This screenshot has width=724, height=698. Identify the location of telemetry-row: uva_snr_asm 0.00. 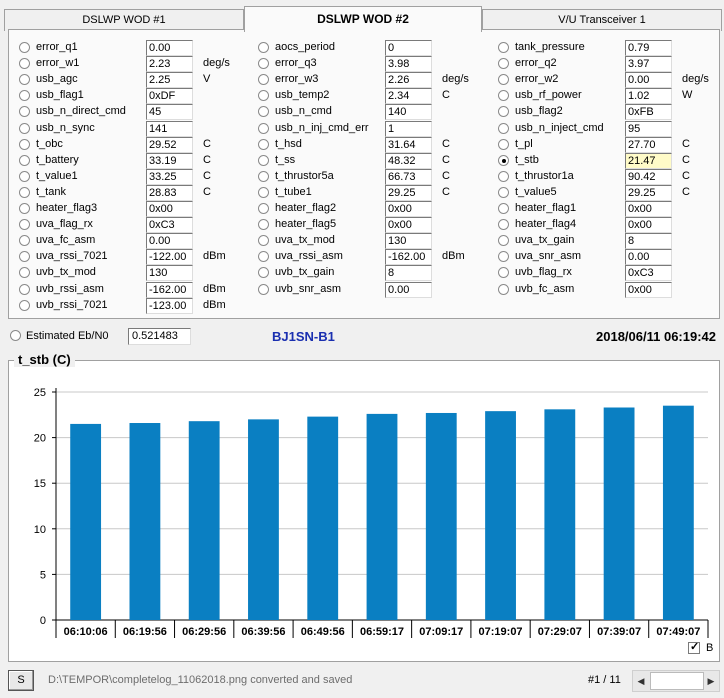
(611, 257).